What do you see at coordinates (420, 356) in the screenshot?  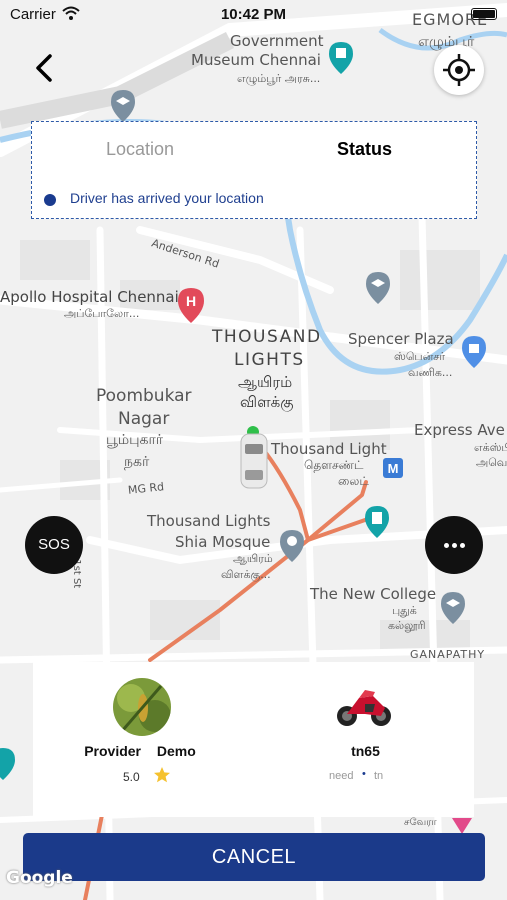 I see `map-label-spencer-ta: ஸ்பென்சர்` at bounding box center [420, 356].